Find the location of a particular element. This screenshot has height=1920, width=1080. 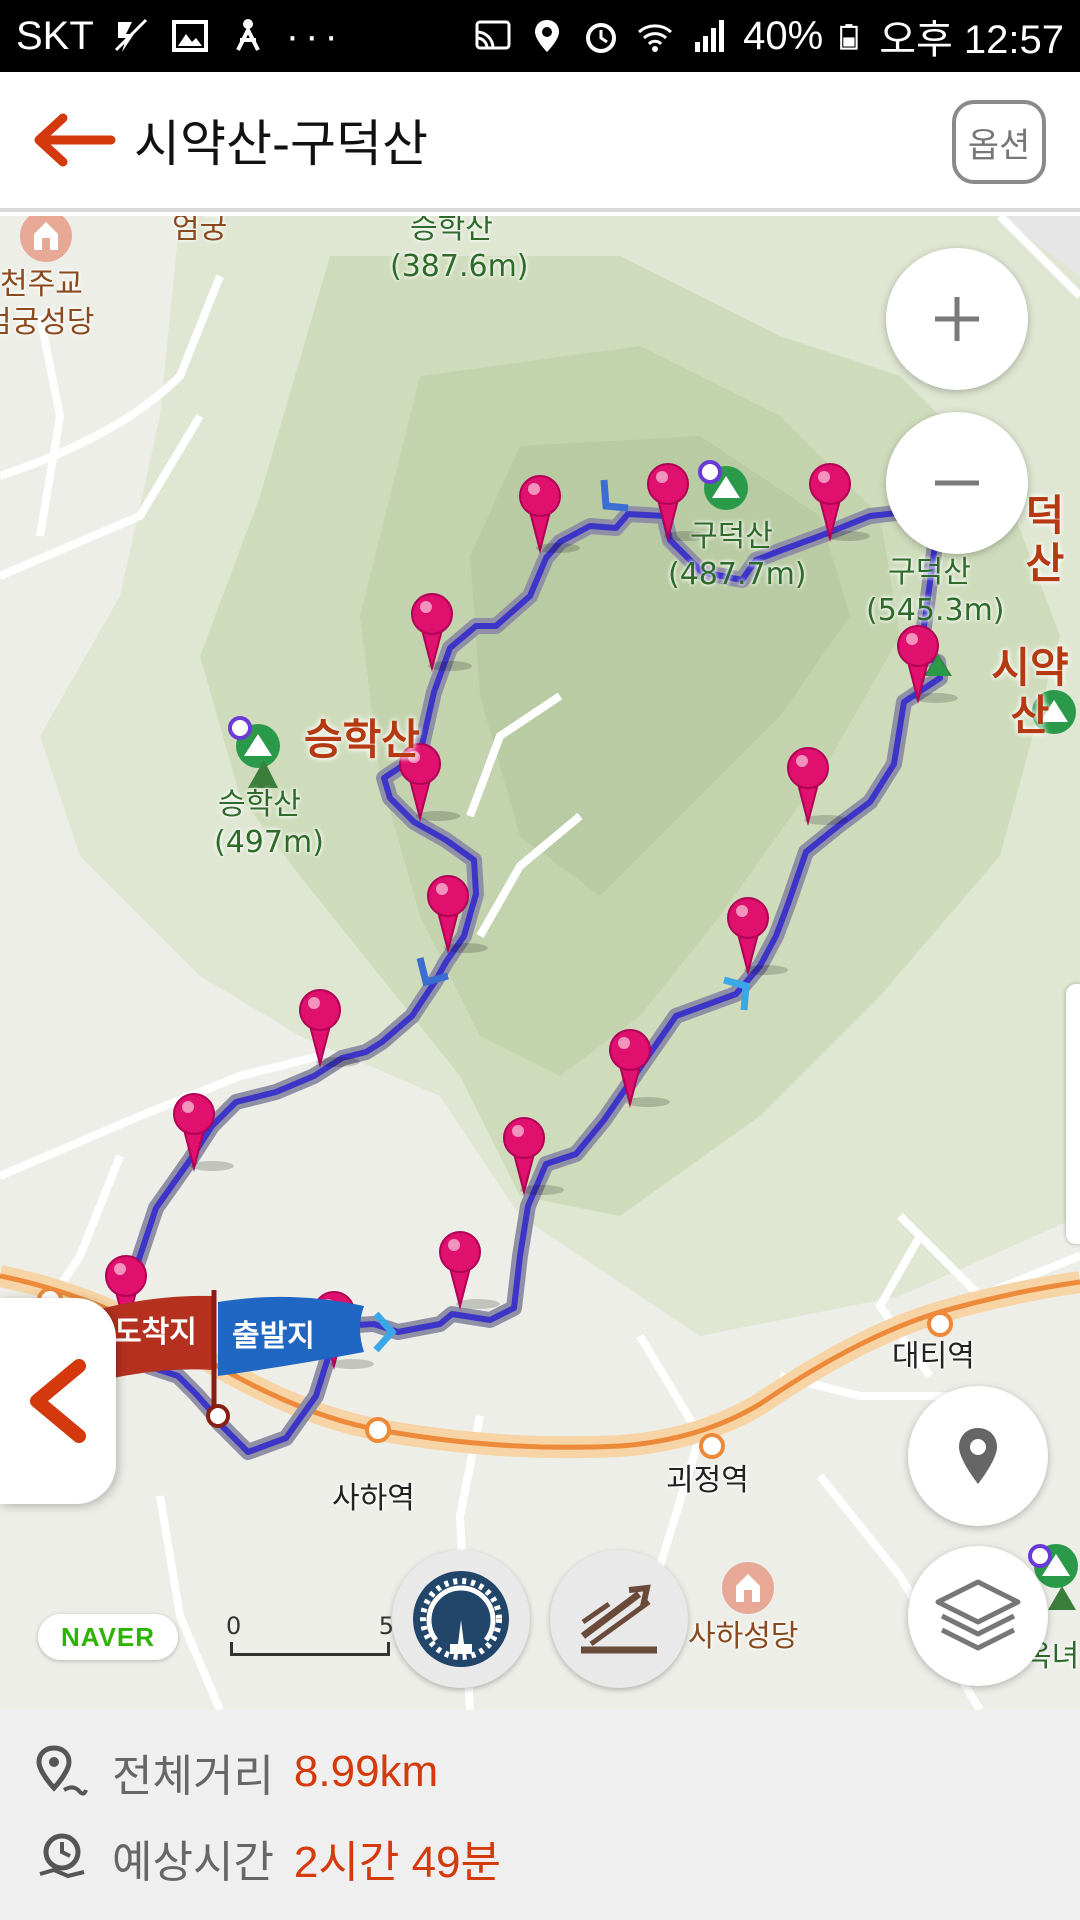

back-button is located at coordinates (74, 140).